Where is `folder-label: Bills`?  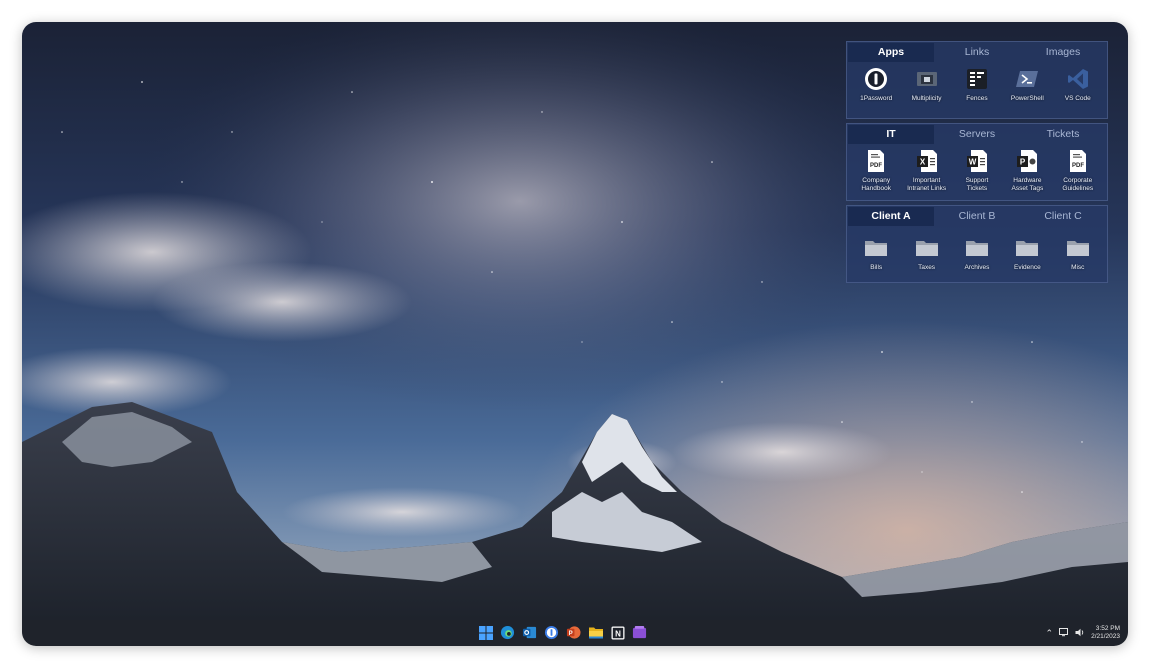
folder-label: Bills is located at coordinates (876, 267).